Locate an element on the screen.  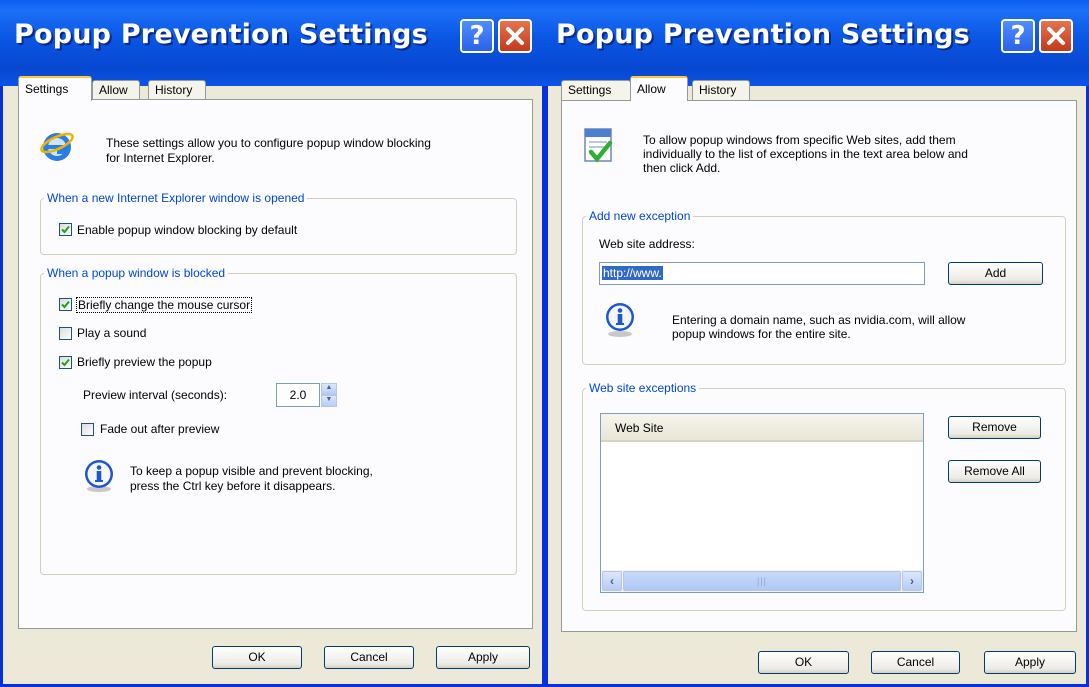
horizontal-scrollbar: ‹ ||| › is located at coordinates (762, 581).